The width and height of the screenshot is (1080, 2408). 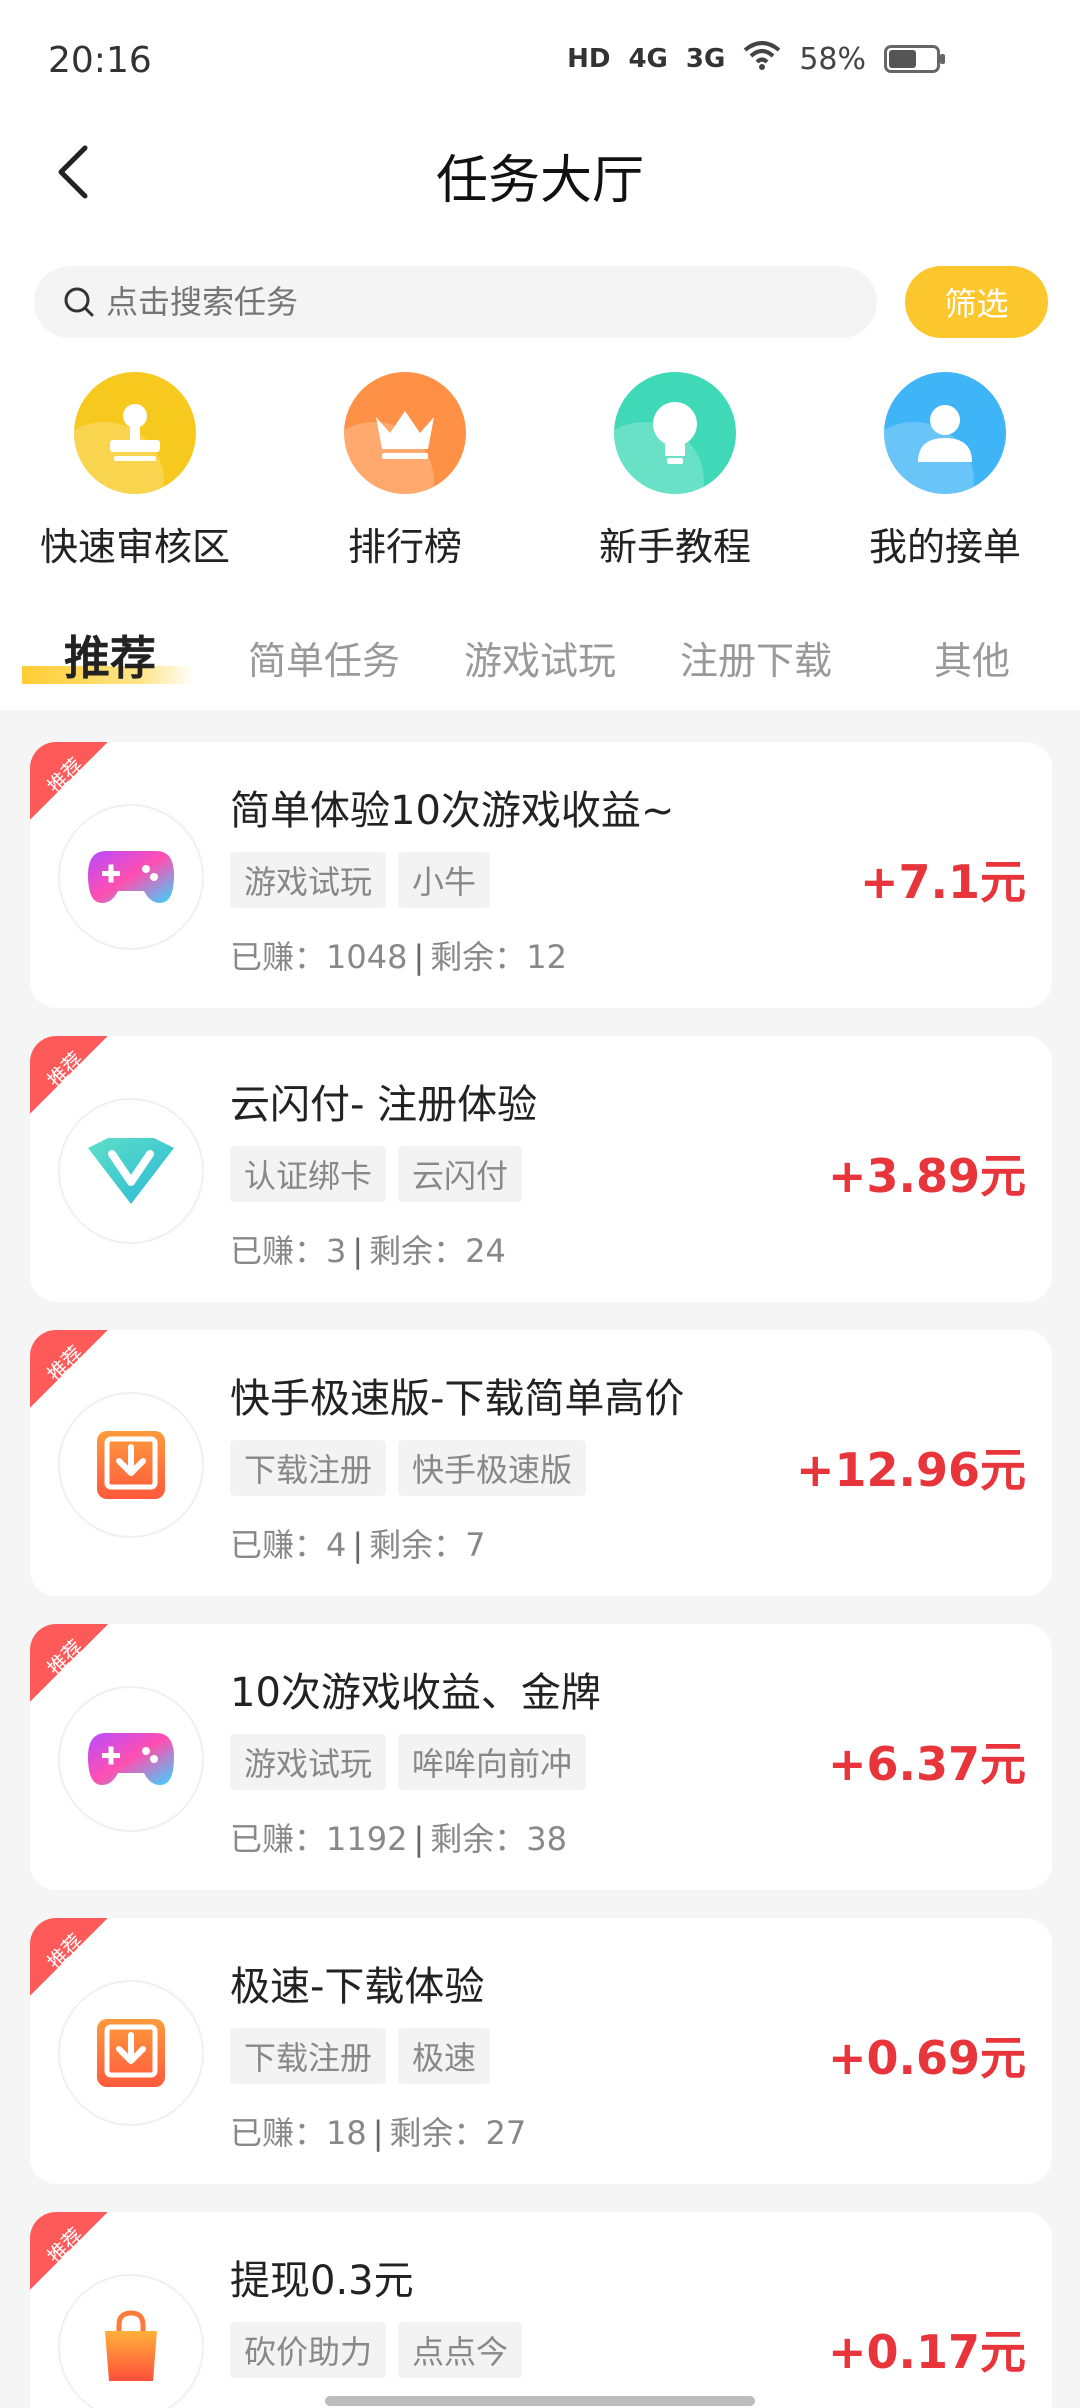 What do you see at coordinates (705, 59) in the screenshot?
I see `signal-3g-icon: 3G` at bounding box center [705, 59].